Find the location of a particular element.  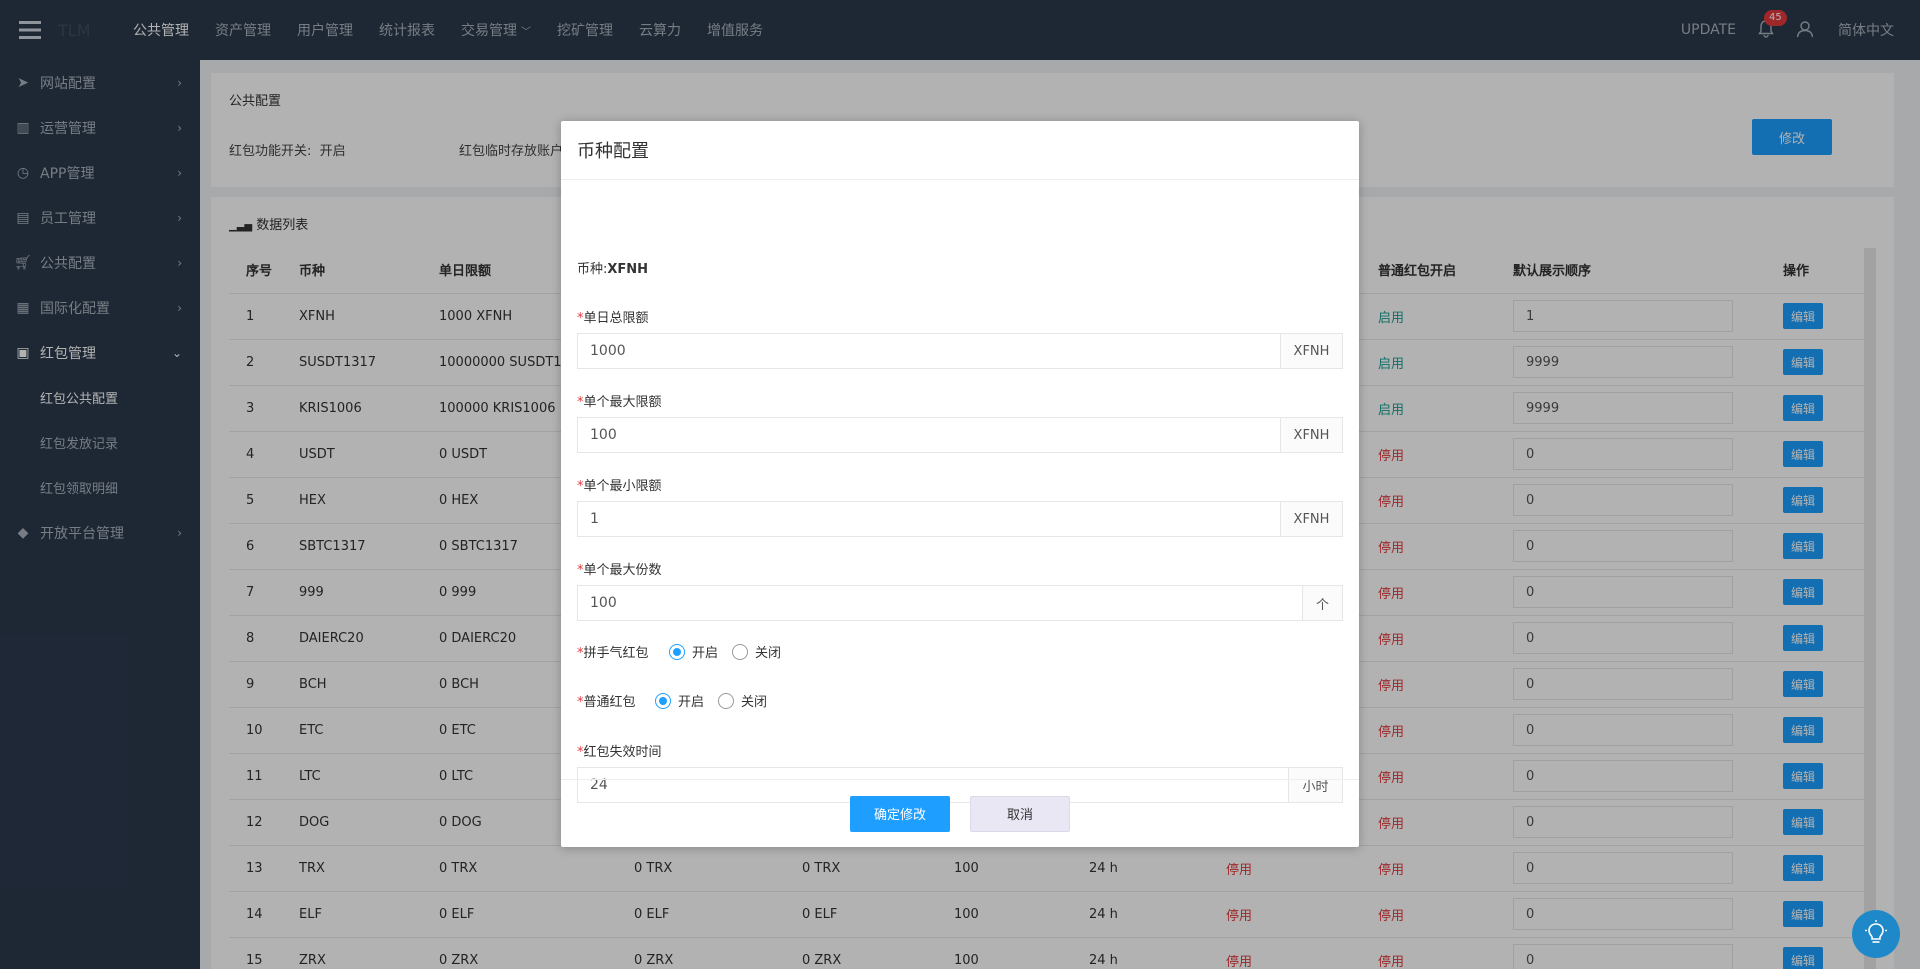

normal-redpacket-row: *普通红包 开启 关闭 is located at coordinates (679, 700).